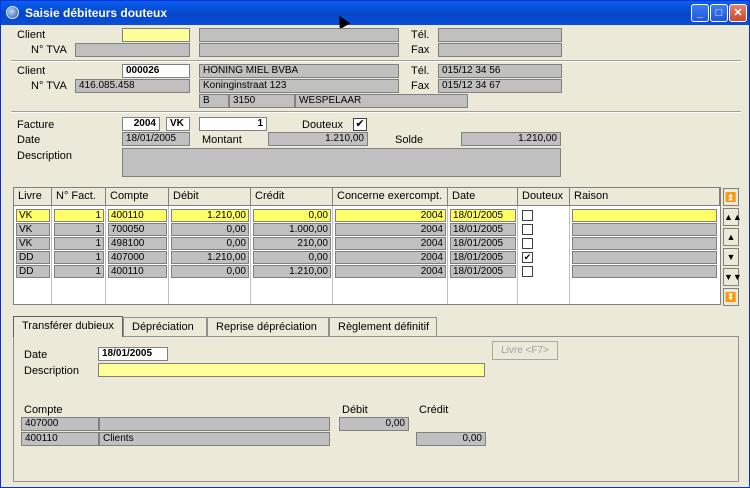 This screenshot has height=488, width=750. What do you see at coordinates (322, 125) in the screenshot?
I see `douteux-label: Douteux` at bounding box center [322, 125].